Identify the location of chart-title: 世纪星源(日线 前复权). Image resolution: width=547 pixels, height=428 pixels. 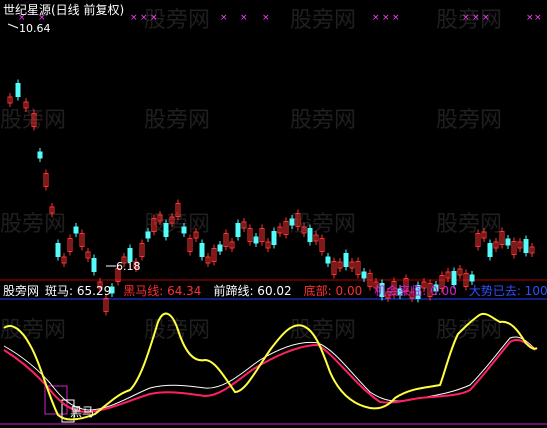
(64, 10).